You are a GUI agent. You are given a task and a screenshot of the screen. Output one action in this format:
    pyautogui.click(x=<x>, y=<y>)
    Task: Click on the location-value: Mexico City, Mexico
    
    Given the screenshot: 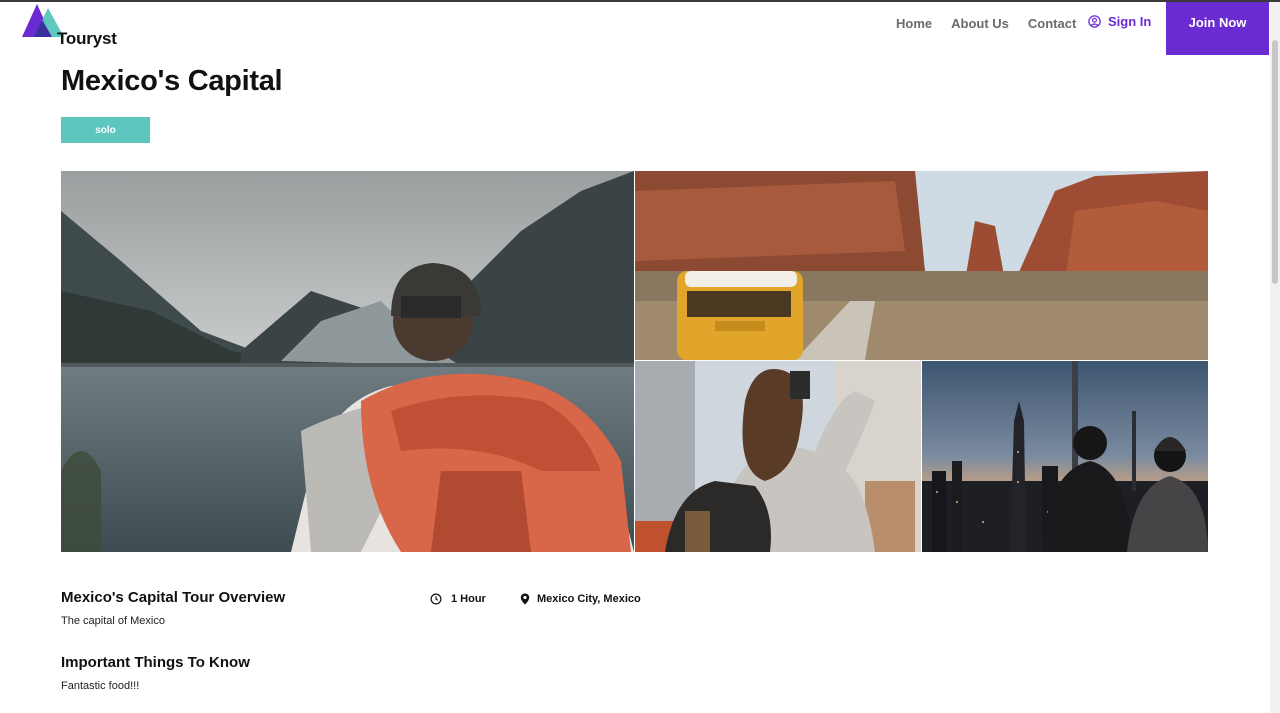 What is the action you would take?
    pyautogui.click(x=589, y=599)
    